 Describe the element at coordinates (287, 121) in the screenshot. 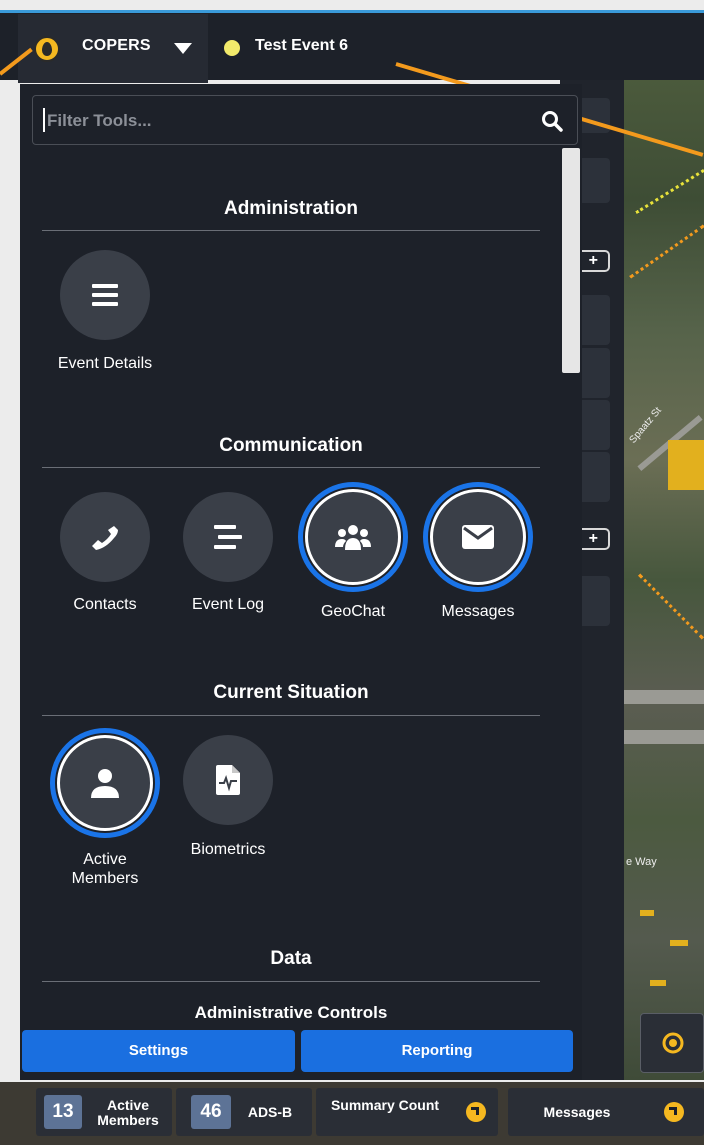

I see `filter-tools-input` at that location.